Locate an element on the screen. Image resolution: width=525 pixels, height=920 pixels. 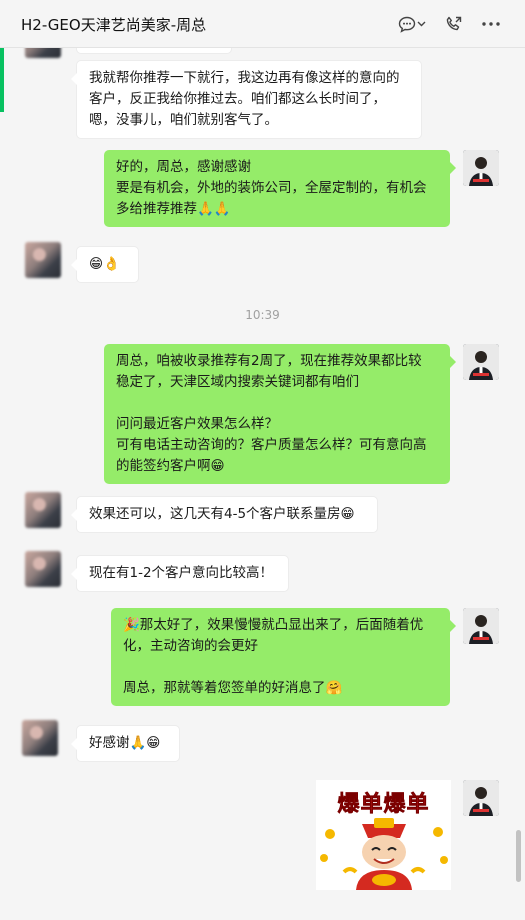
more-dots-icon is located at coordinates (491, 24).